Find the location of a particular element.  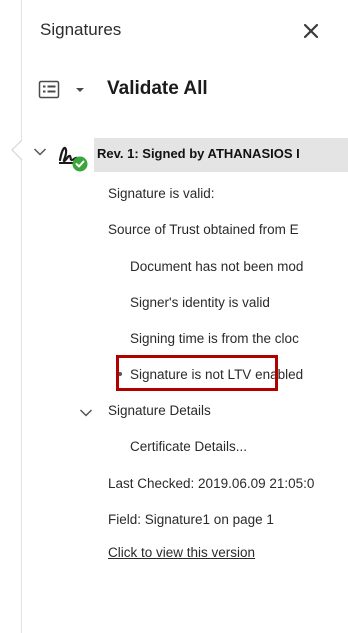

not-ltv-text: Signature is not LTV enabled is located at coordinates (217, 374).